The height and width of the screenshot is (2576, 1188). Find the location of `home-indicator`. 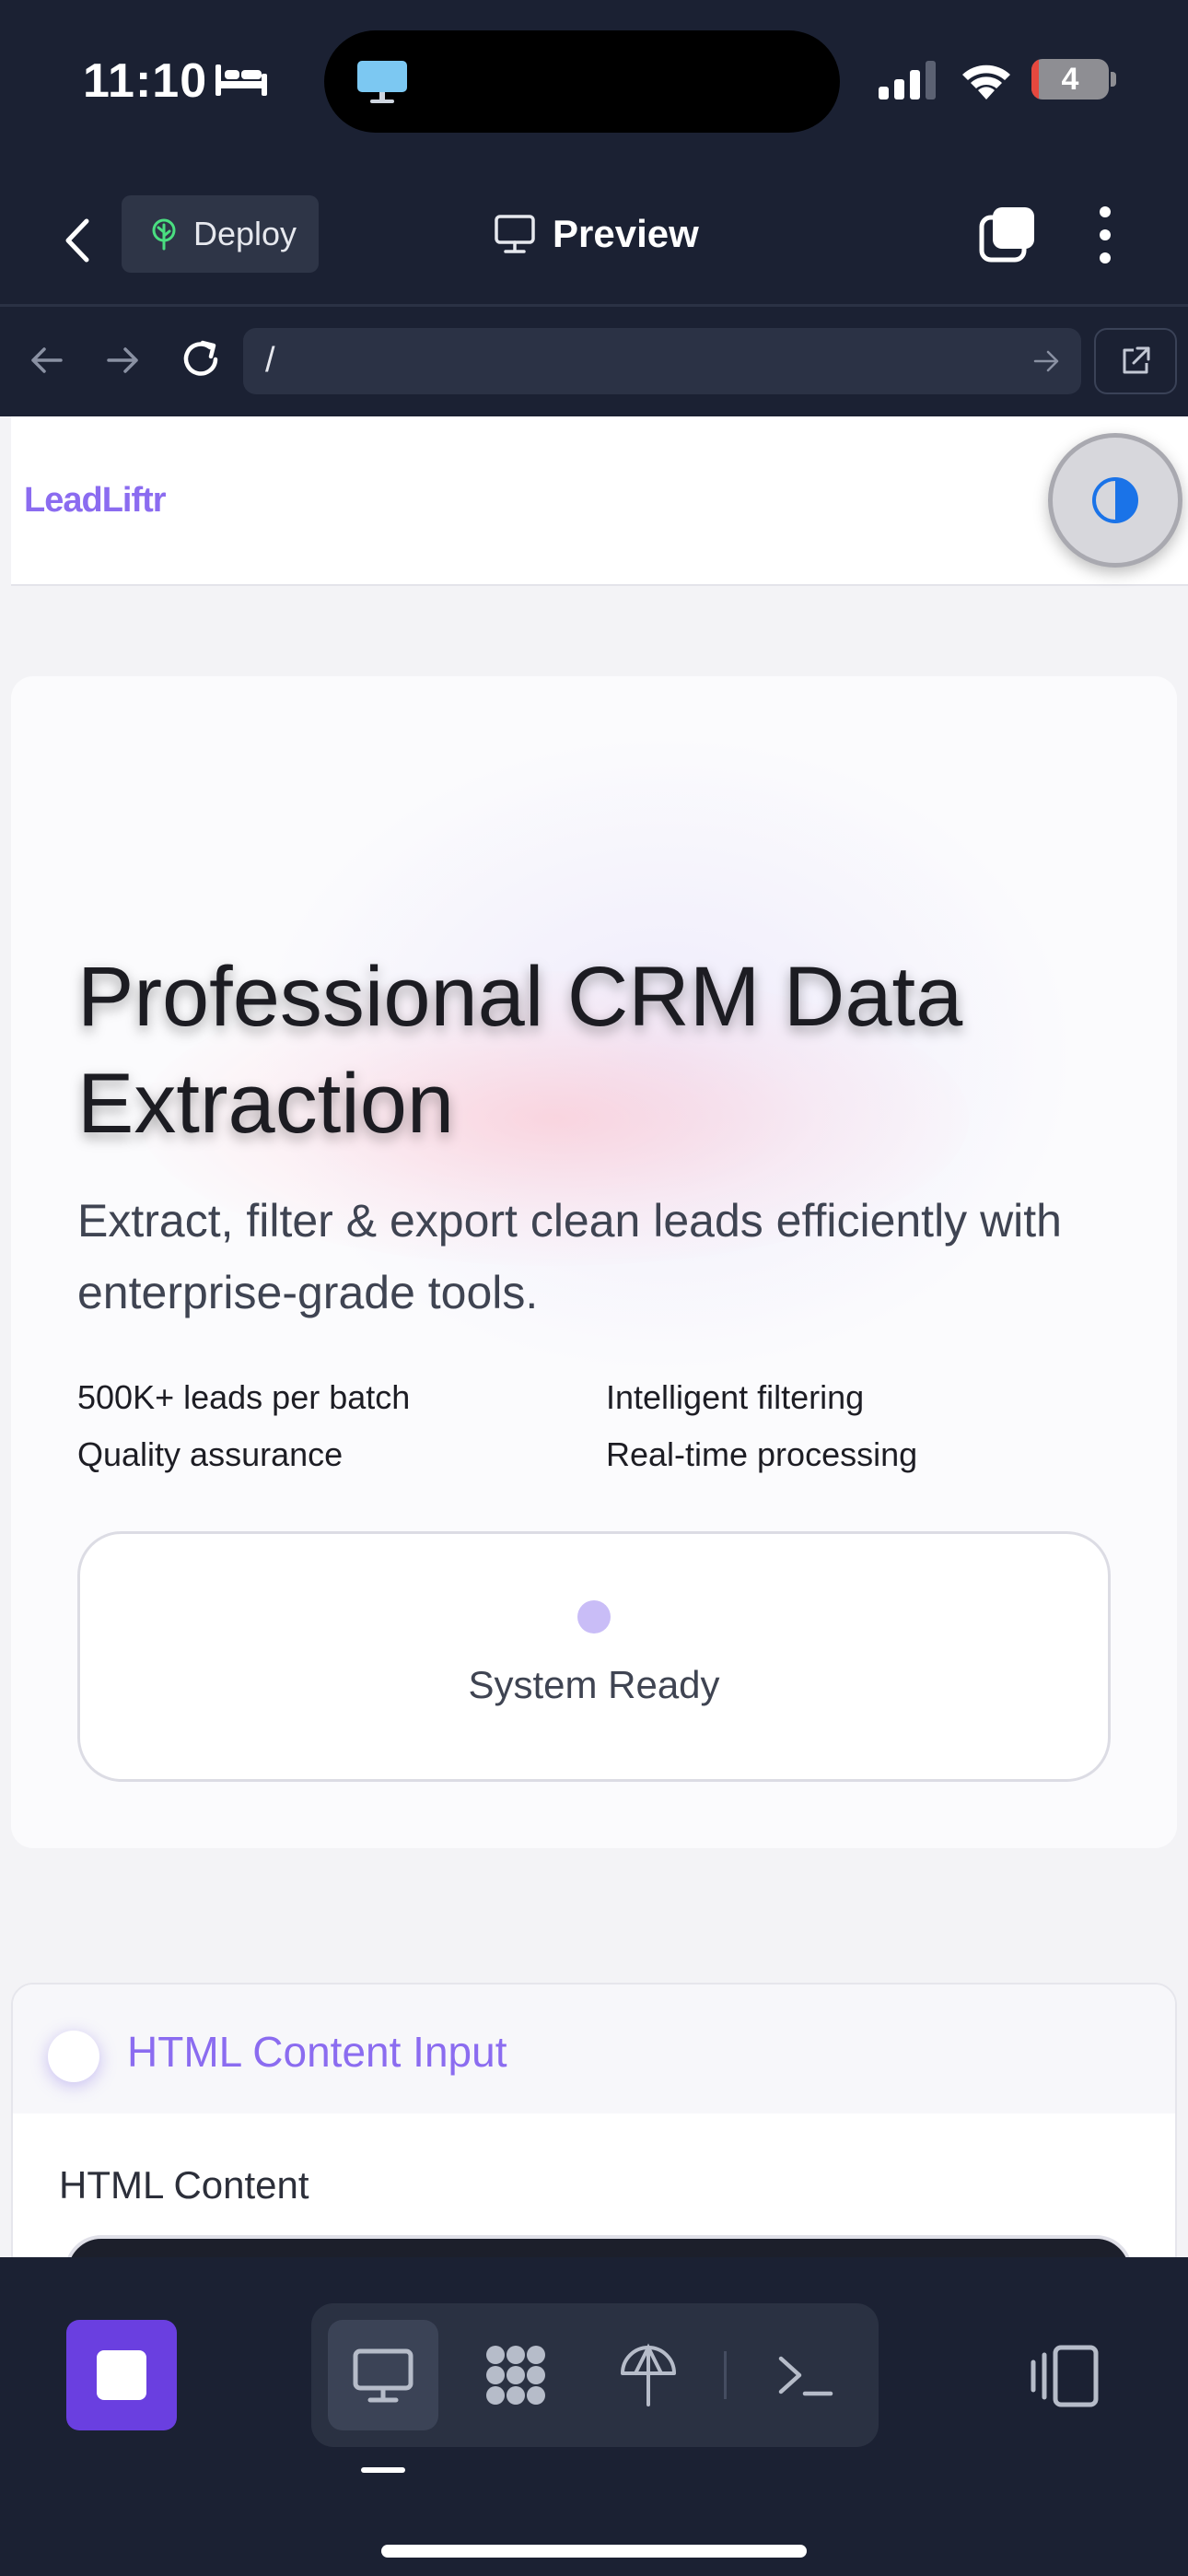

home-indicator is located at coordinates (594, 2551).